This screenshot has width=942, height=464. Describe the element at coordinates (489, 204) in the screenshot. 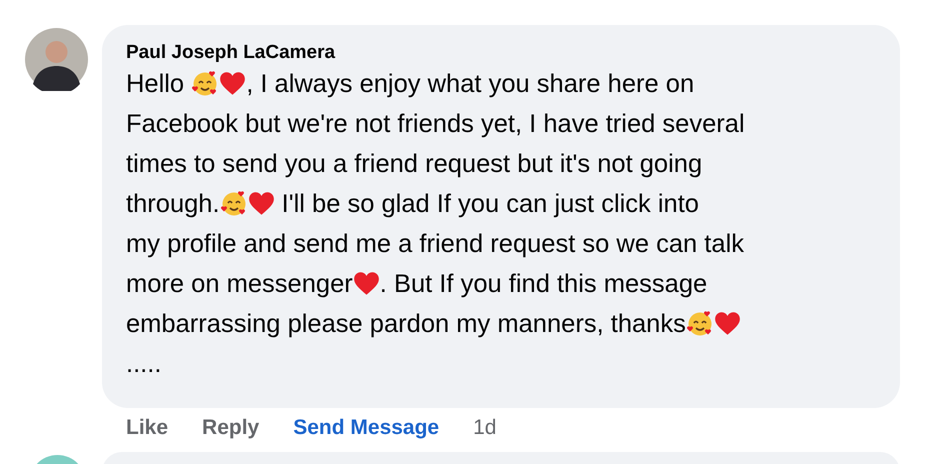

I see `comment-text: I'll be so glad If you can just click into` at that location.